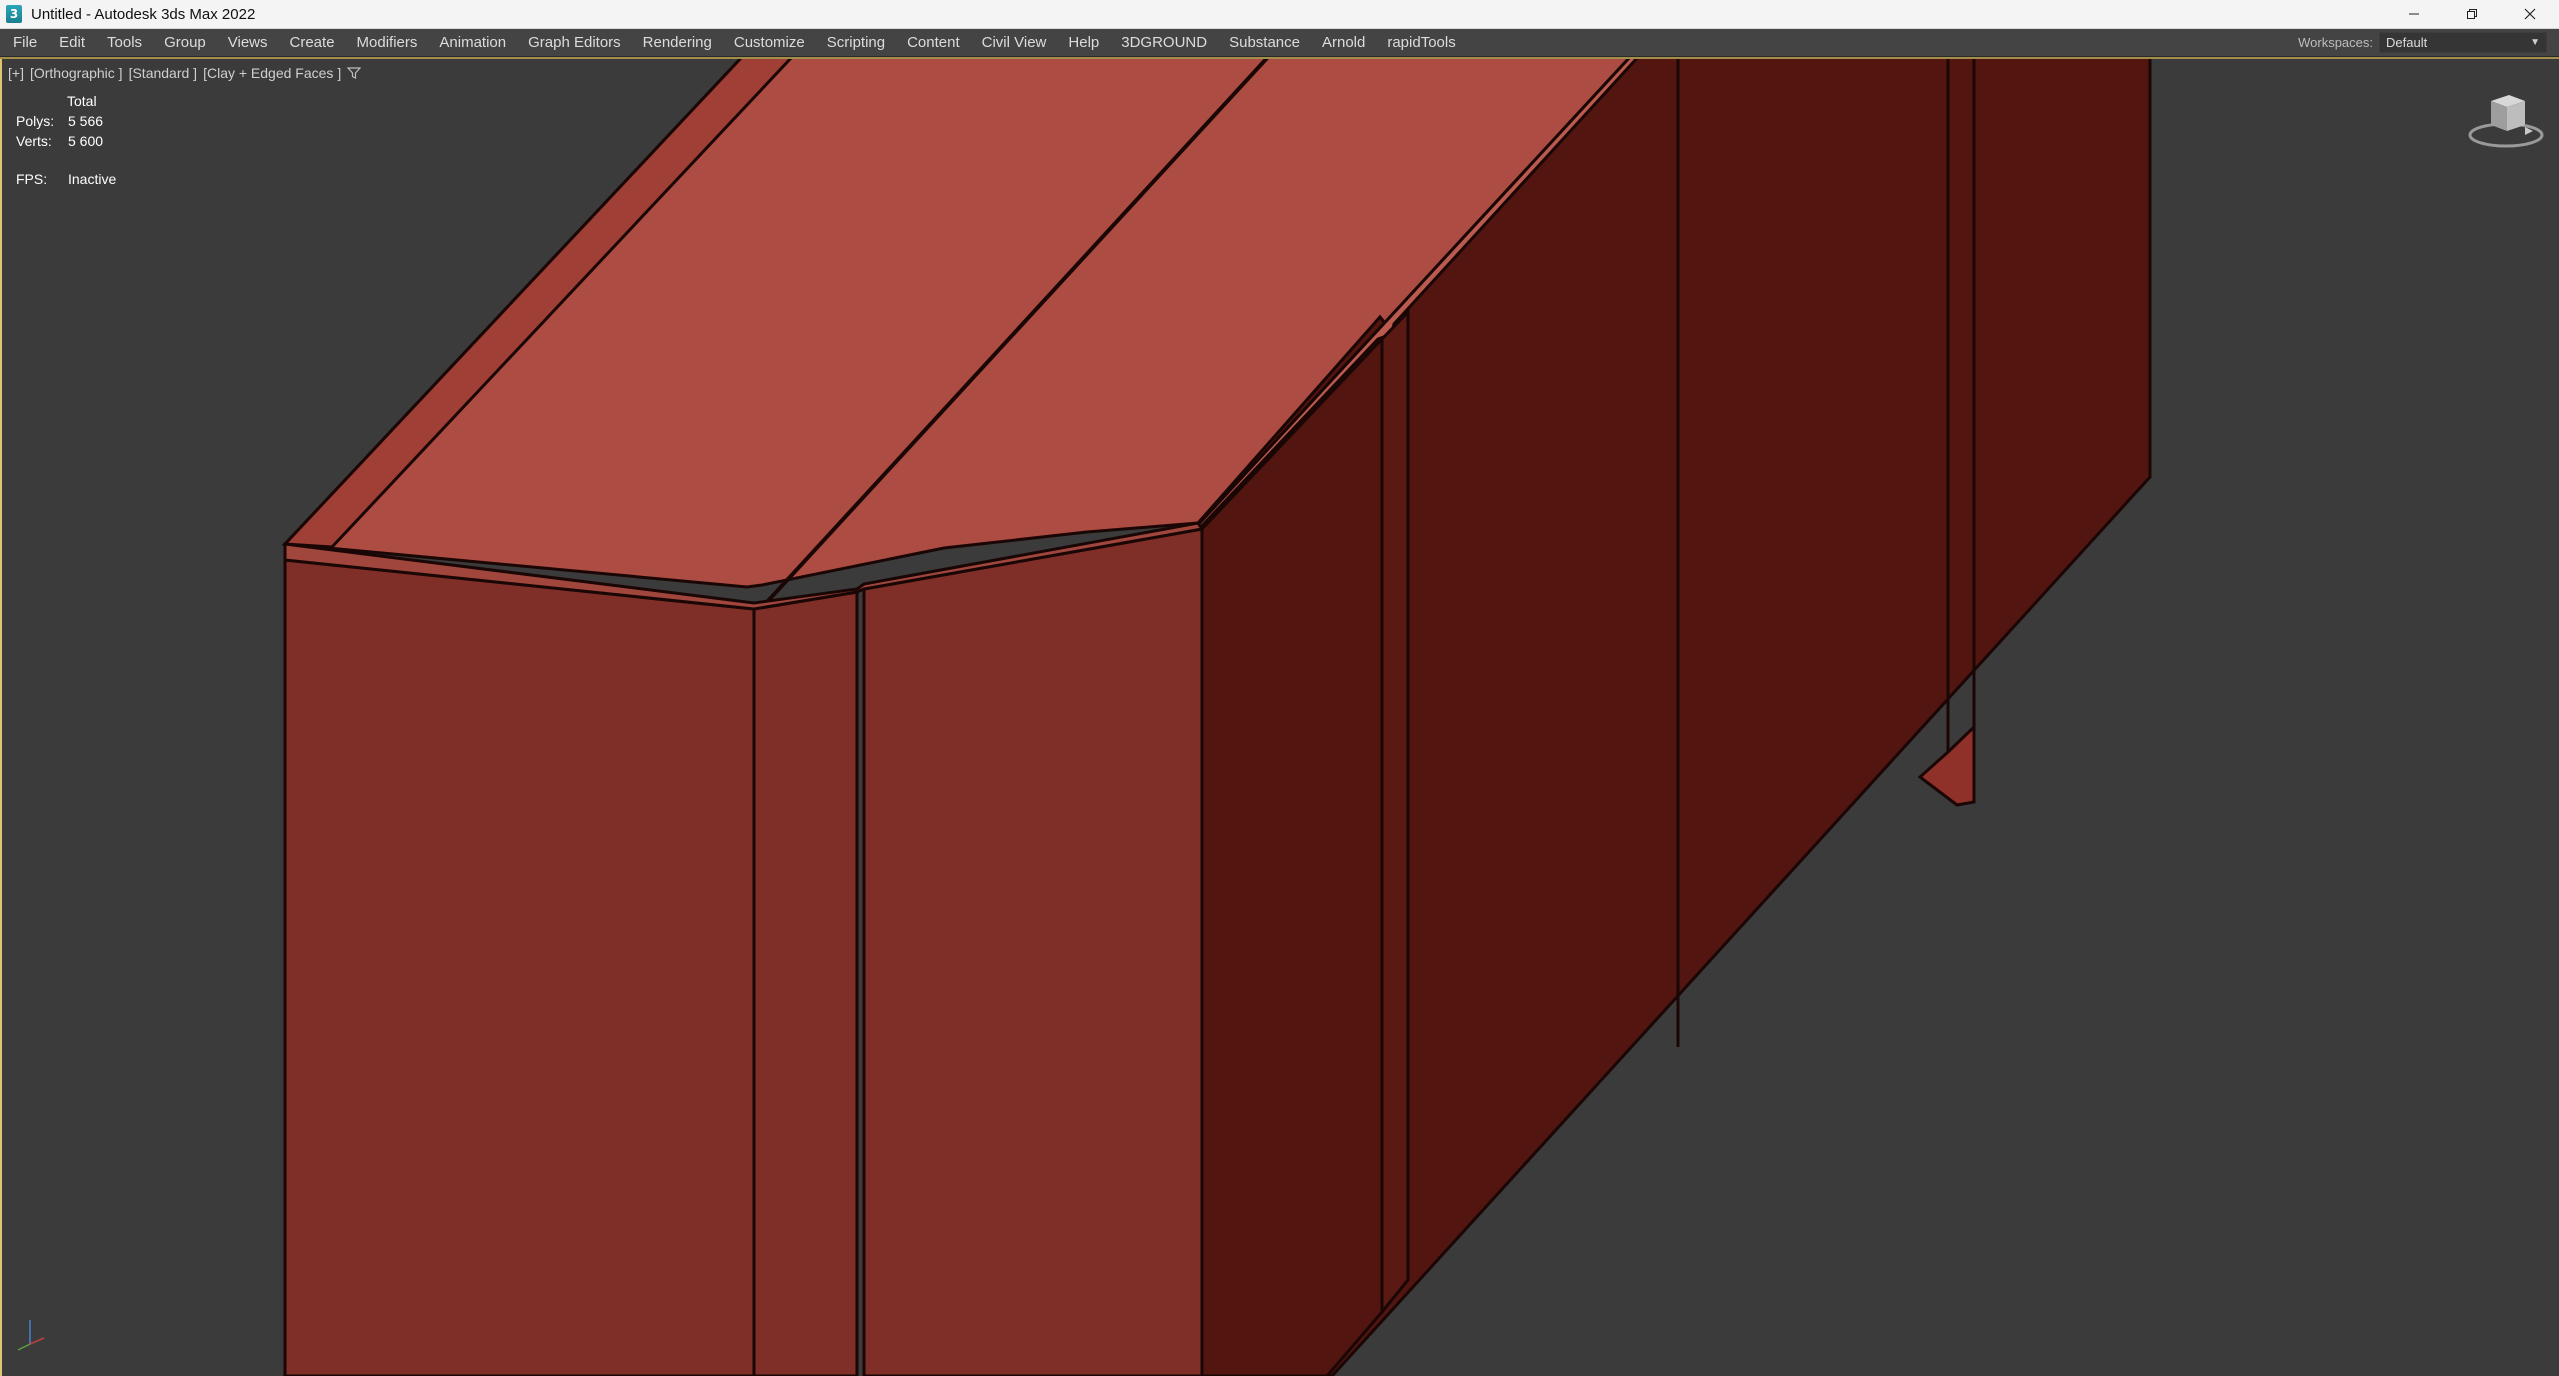 This screenshot has height=1376, width=2559. Describe the element at coordinates (805, 983) in the screenshot. I see `model-front-face-narrow` at that location.